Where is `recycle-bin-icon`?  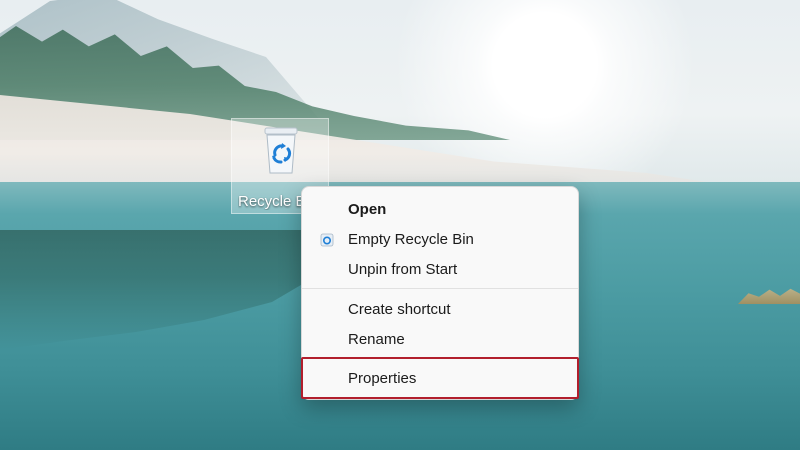 recycle-bin-icon is located at coordinates (281, 150).